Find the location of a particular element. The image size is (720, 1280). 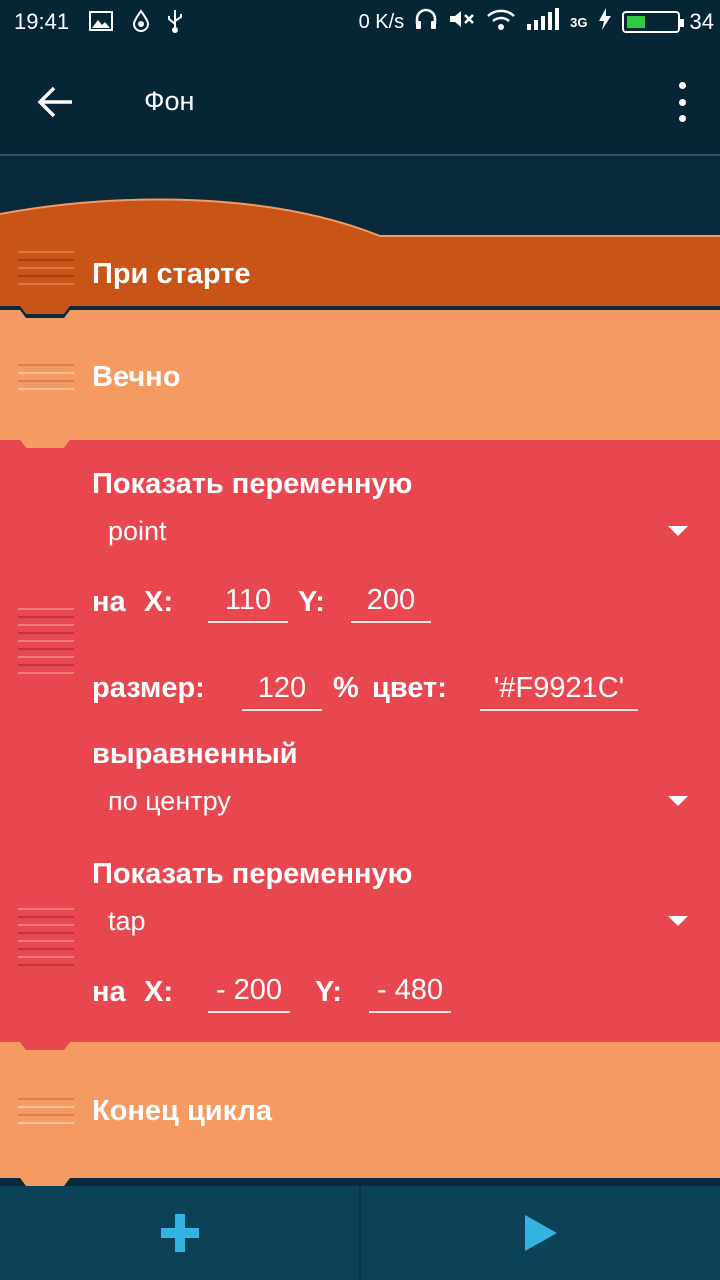

app-bar: Фон is located at coordinates (360, 100).